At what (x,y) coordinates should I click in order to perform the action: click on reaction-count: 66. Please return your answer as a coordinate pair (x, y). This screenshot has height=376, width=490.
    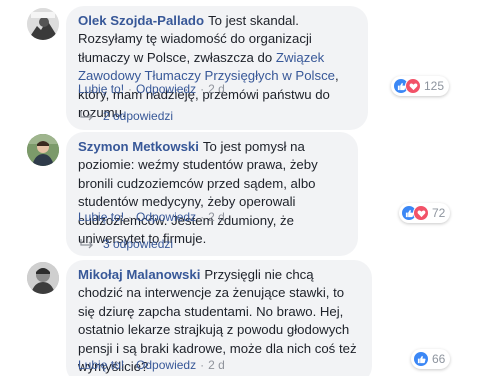
    Looking at the image, I should click on (439, 359).